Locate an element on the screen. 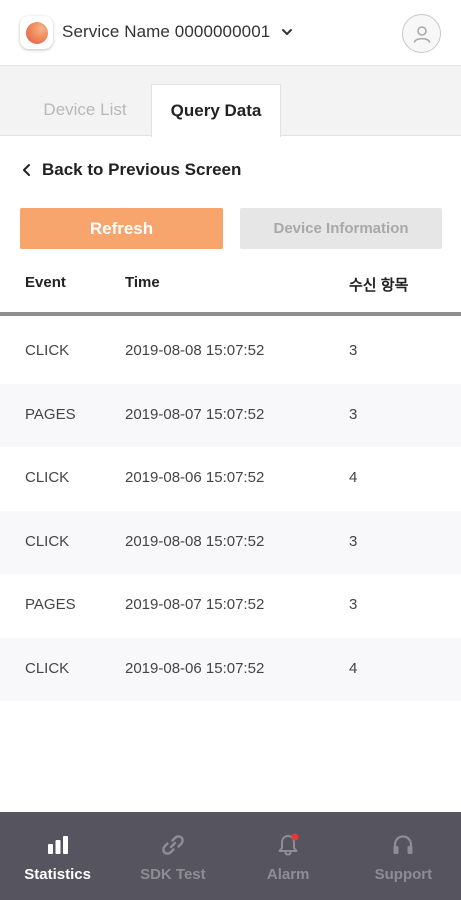  back-link: Back to Previous Screen is located at coordinates (131, 170).